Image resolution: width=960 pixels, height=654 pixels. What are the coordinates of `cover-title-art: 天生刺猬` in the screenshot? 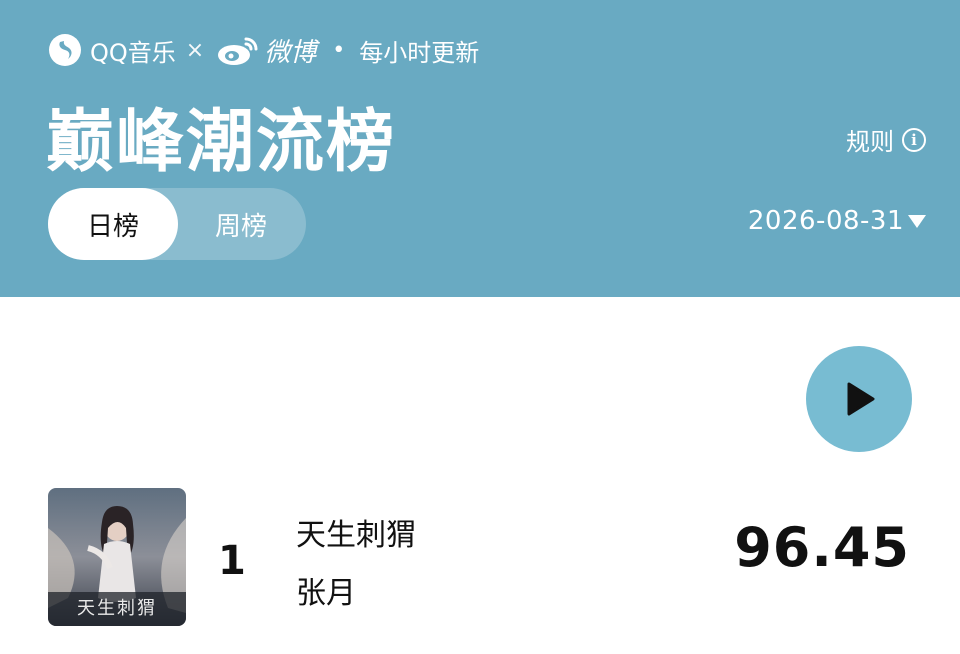 It's located at (117, 608).